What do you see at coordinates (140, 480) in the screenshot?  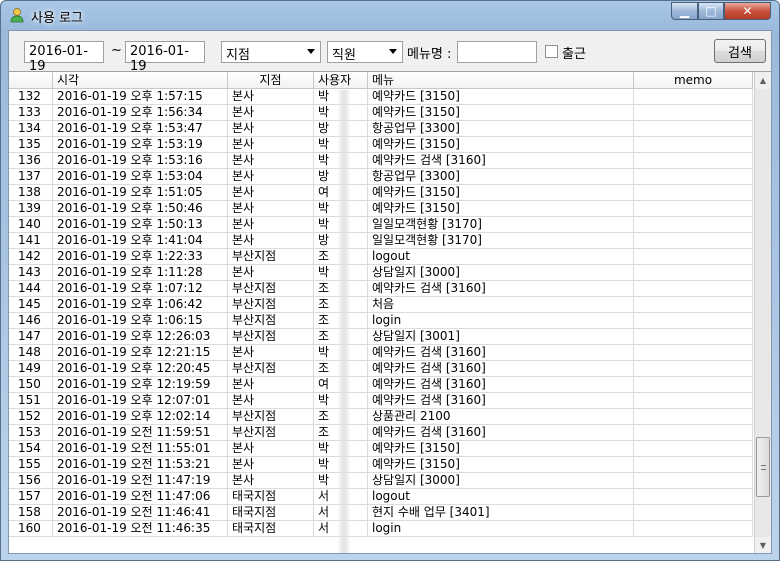 I see `time-cell: 2016-01-19 오전 11:47:19` at bounding box center [140, 480].